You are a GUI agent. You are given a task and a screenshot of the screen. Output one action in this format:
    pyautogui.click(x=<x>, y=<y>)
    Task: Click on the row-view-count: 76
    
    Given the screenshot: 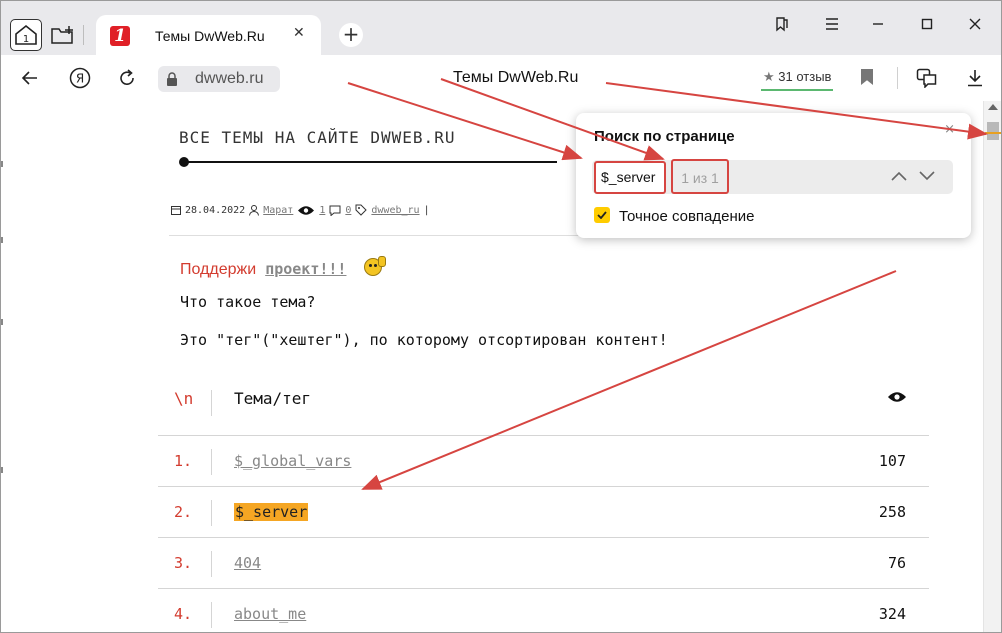 What is the action you would take?
    pyautogui.click(x=896, y=563)
    